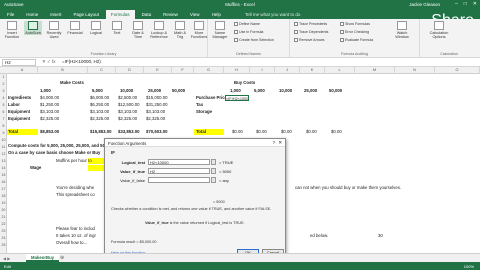 The height and width of the screenshot is (270, 480). I want to click on dialog-title-bar: Function Arguments ? ✕, so click(195, 143).